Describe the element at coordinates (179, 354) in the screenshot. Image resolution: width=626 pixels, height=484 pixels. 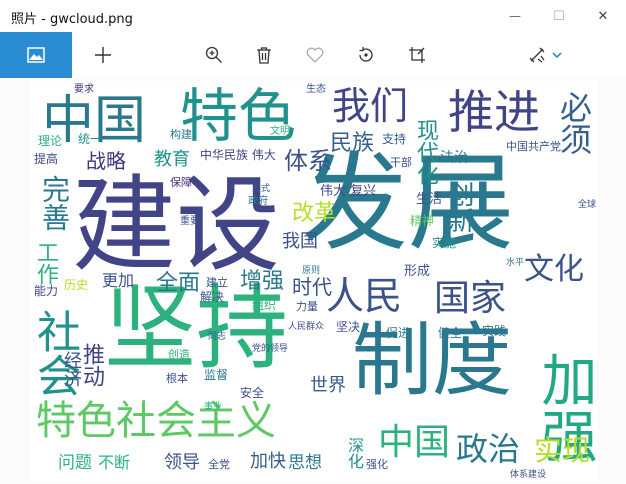
I see `word-chuangzao: 创造` at that location.